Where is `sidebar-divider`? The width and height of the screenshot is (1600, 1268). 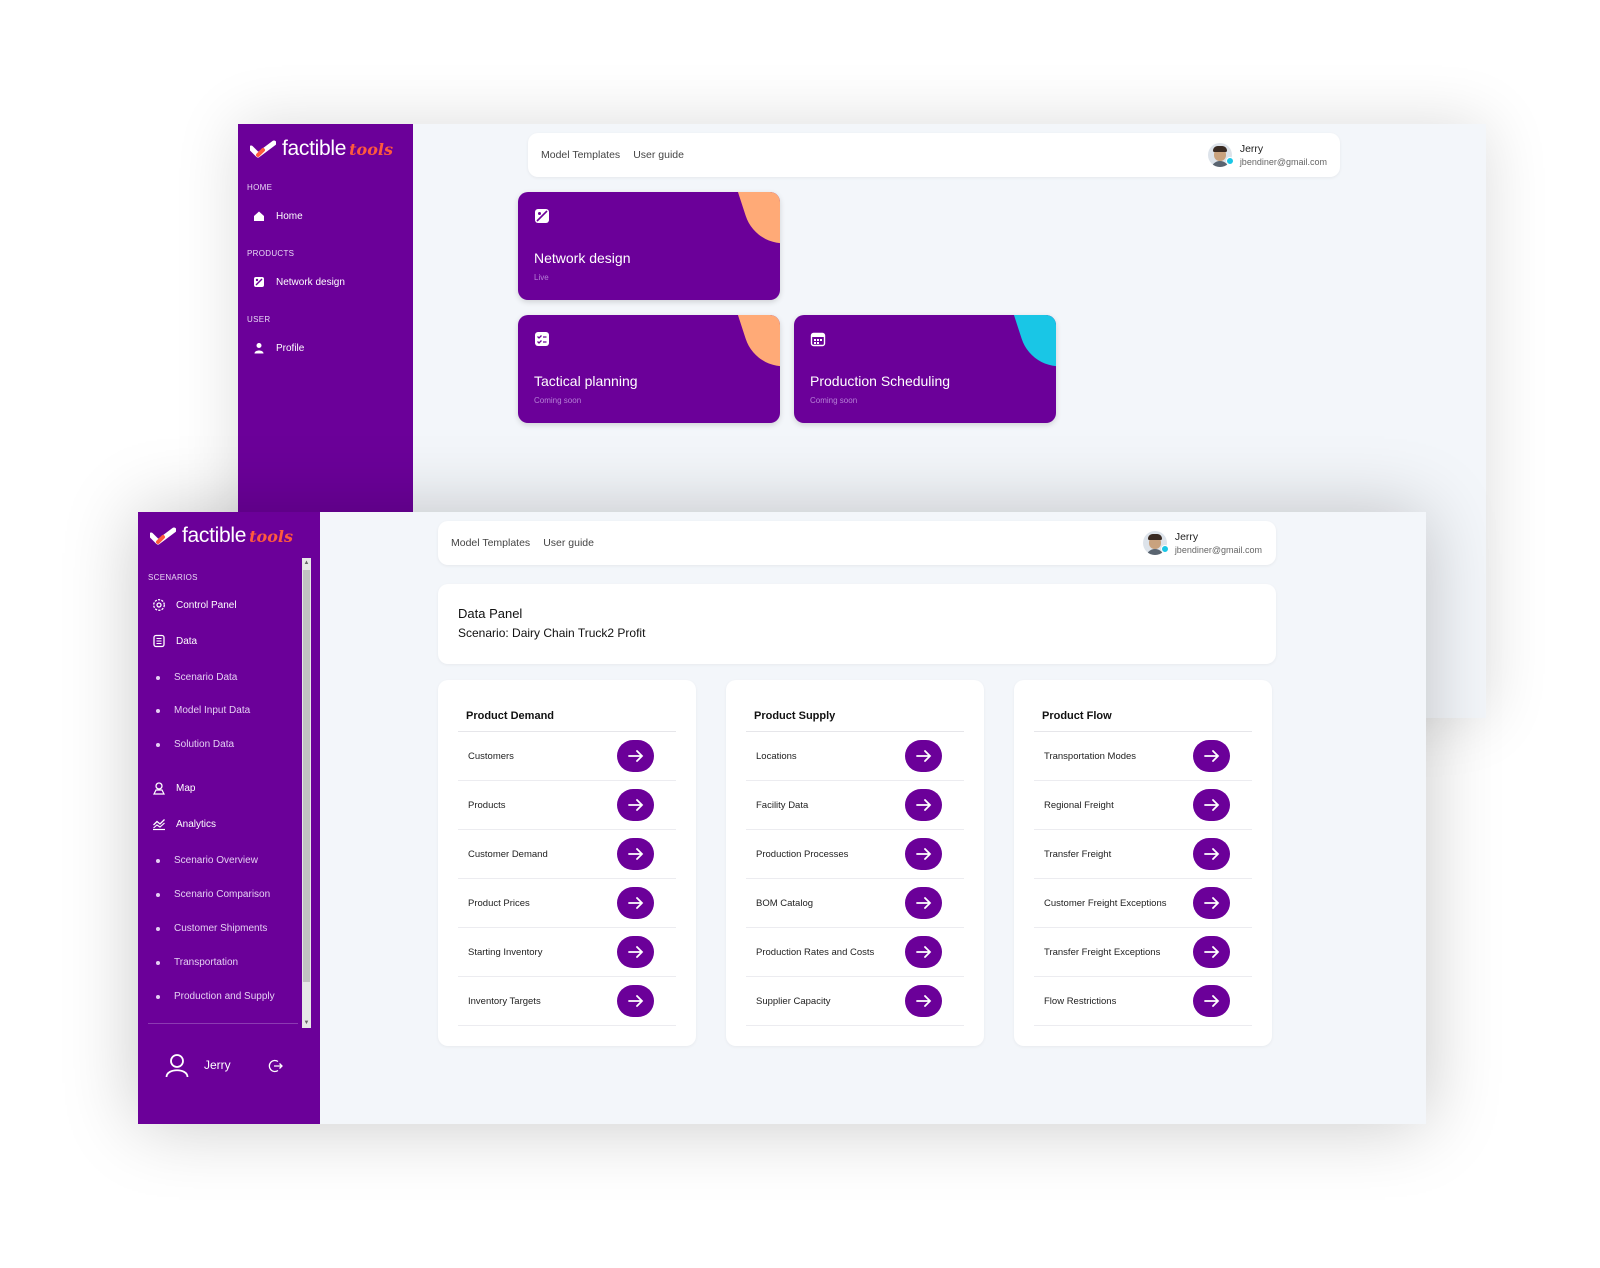 sidebar-divider is located at coordinates (223, 1023).